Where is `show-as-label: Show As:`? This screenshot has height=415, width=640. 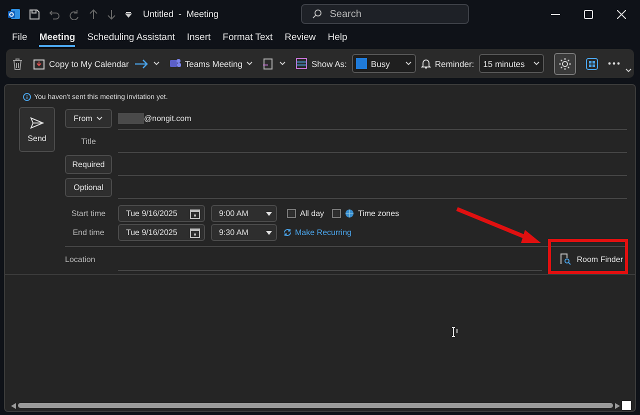 show-as-label: Show As: is located at coordinates (321, 63).